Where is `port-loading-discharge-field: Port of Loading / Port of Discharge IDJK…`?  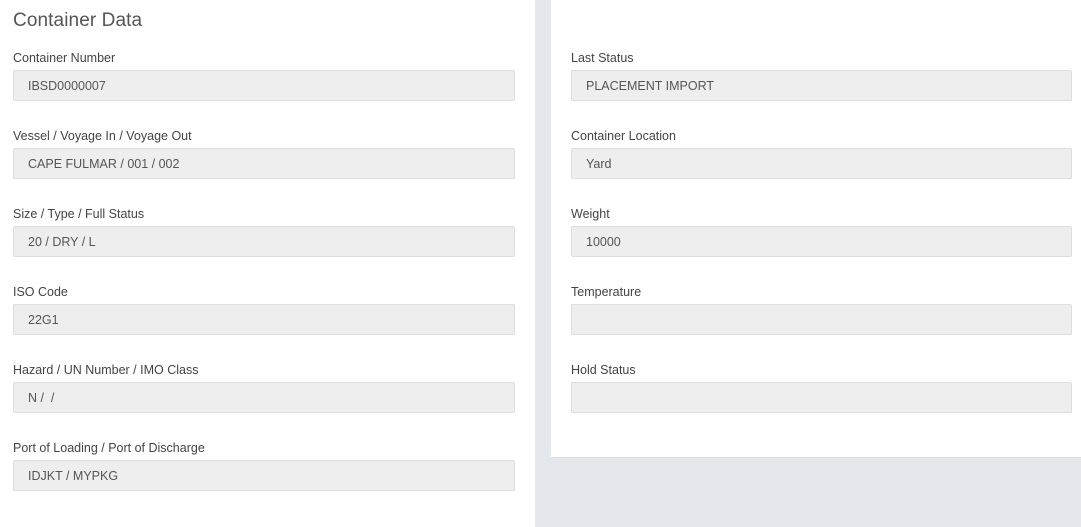 port-loading-discharge-field: Port of Loading / Port of Discharge IDJK… is located at coordinates (264, 465).